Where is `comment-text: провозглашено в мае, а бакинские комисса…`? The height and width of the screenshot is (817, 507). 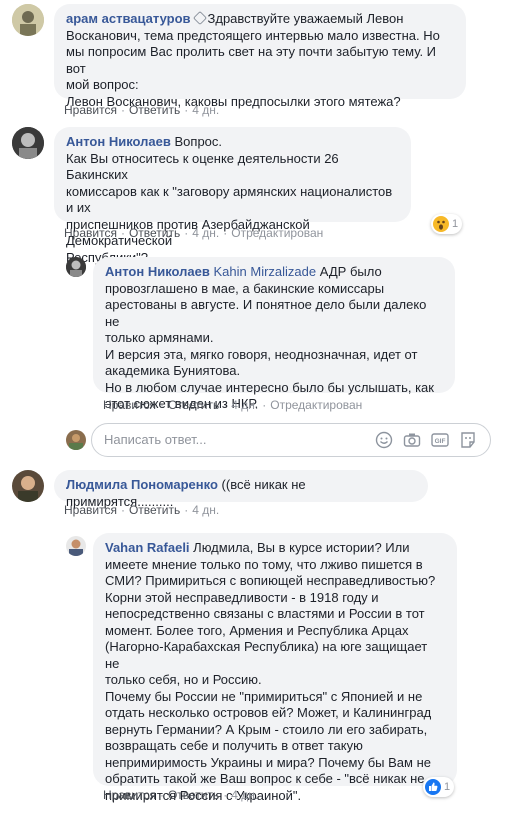 comment-text: провозглашено в мае, а бакинские комисса… is located at coordinates (245, 288).